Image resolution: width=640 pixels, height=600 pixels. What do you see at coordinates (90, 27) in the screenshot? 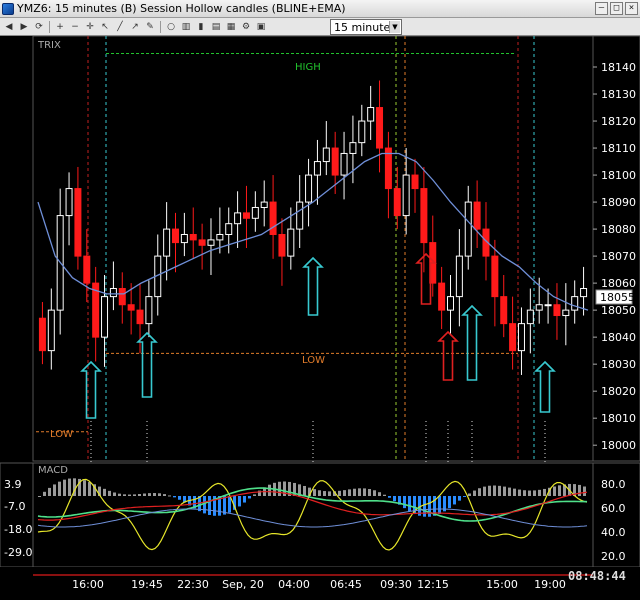
I see `crosshair-icon: ✛` at bounding box center [90, 27].